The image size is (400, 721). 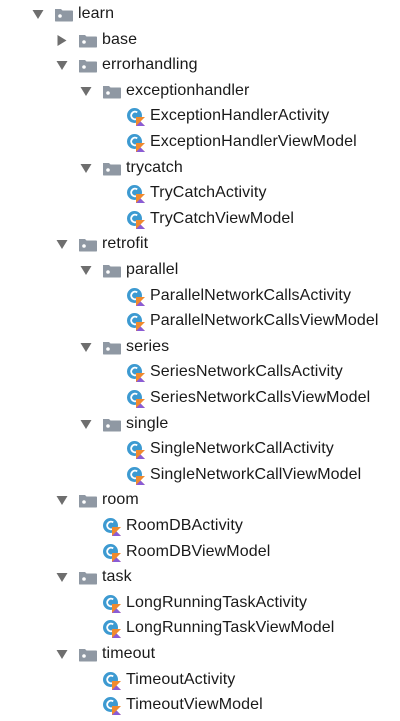 I want to click on class-name: TimeoutActivity, so click(x=181, y=679).